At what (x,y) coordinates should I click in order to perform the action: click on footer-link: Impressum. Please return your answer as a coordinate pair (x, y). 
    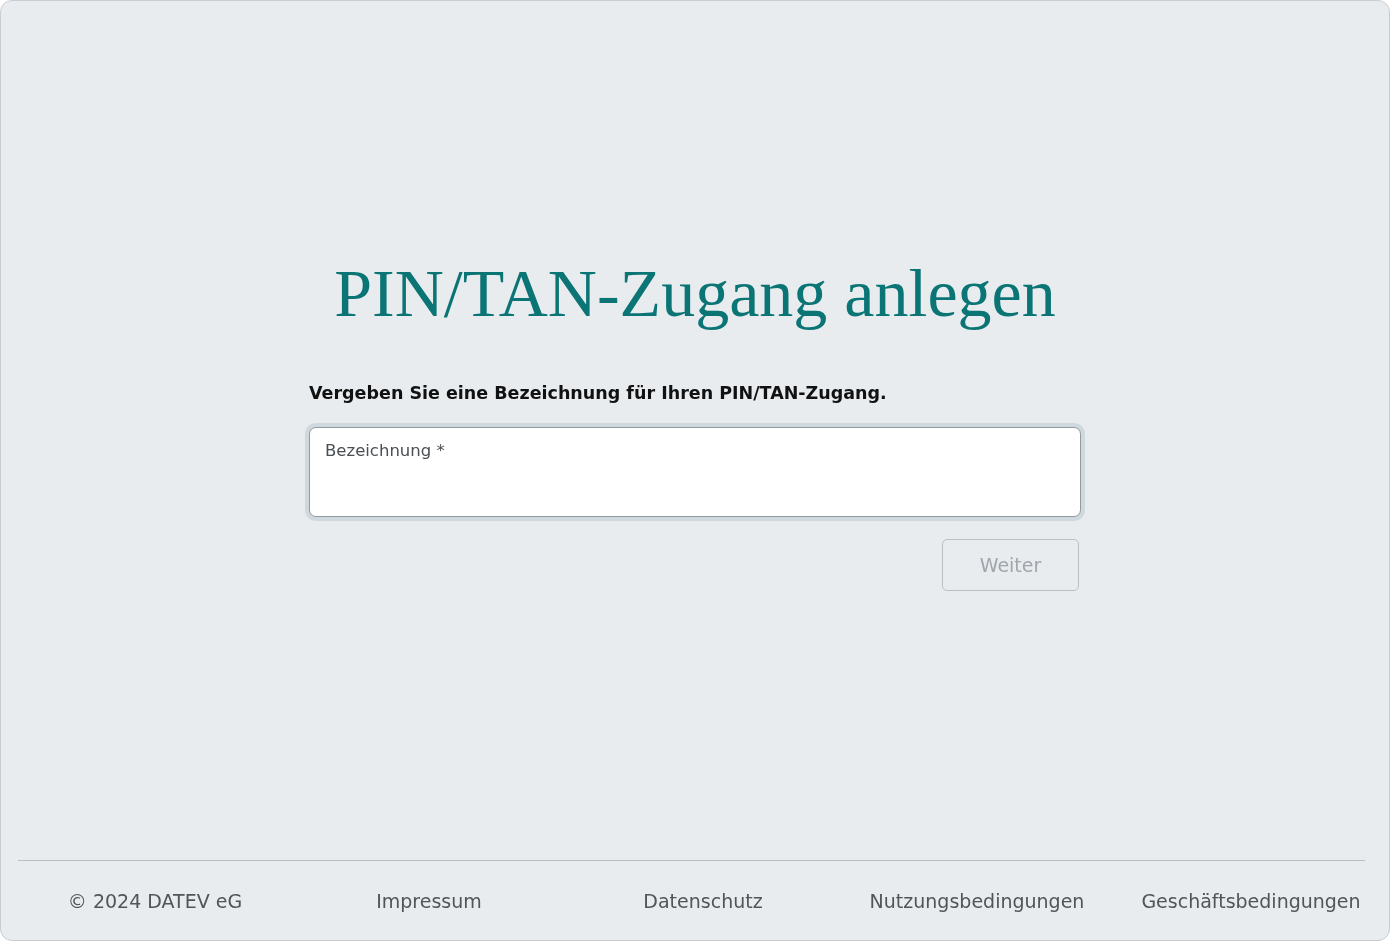
    Looking at the image, I should click on (429, 900).